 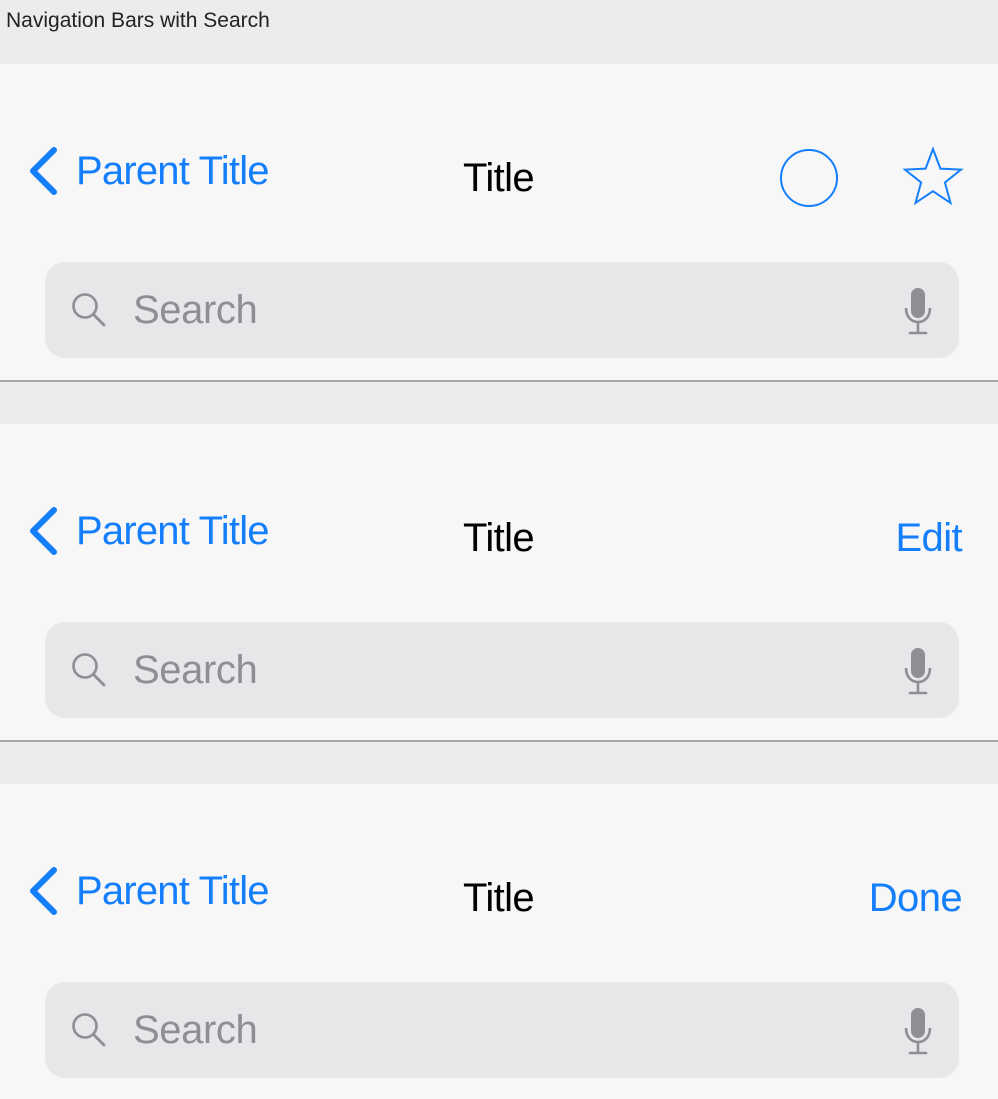 I want to click on page-header: Navigation Bars with Search, so click(x=499, y=32).